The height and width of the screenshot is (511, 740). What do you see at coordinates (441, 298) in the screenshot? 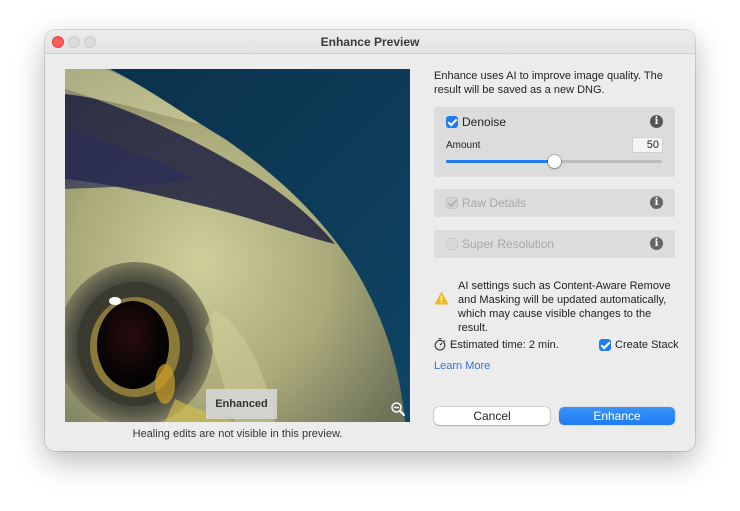
I see `warning-icon` at bounding box center [441, 298].